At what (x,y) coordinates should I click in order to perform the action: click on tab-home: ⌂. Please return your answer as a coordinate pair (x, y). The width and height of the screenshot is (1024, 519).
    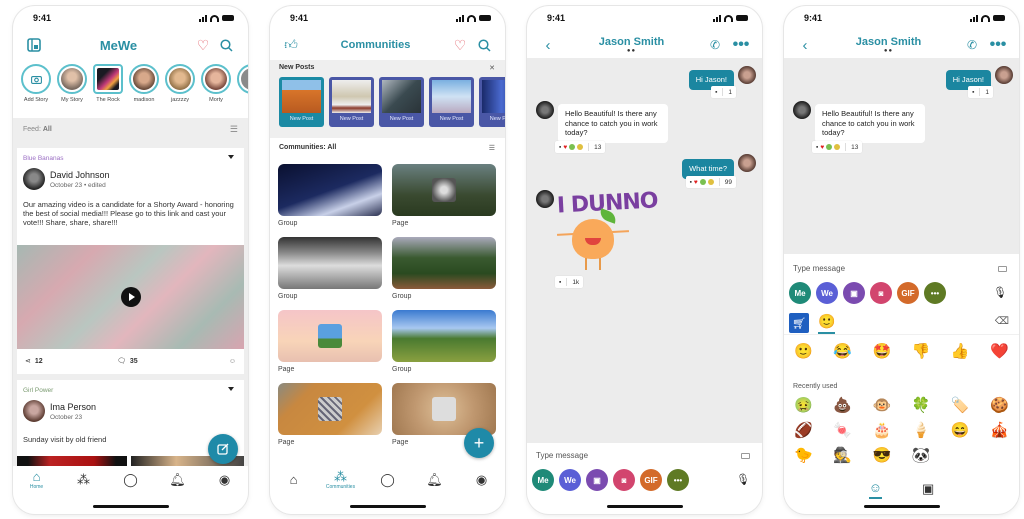
    Looking at the image, I should click on (294, 480).